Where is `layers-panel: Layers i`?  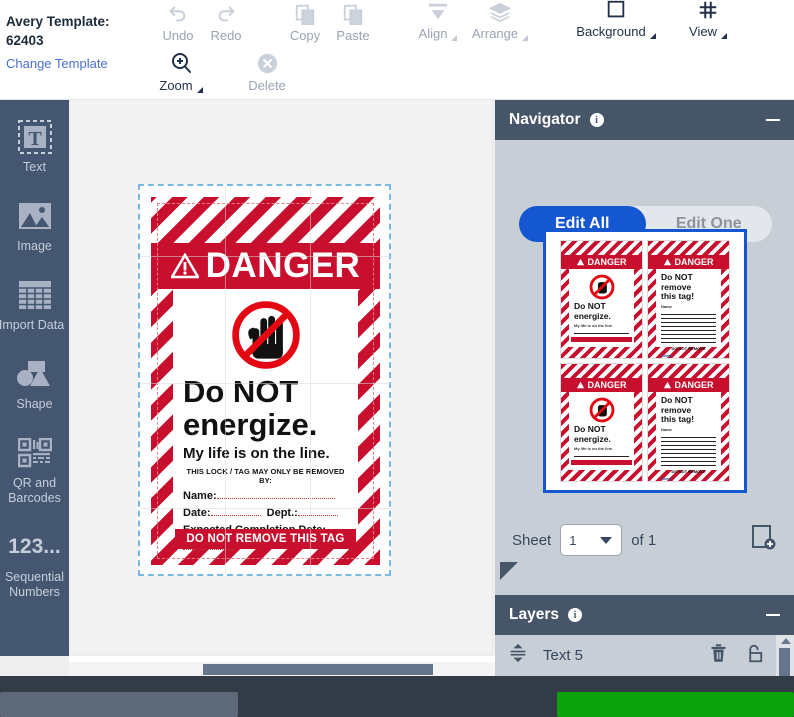
layers-panel: Layers i is located at coordinates (644, 615).